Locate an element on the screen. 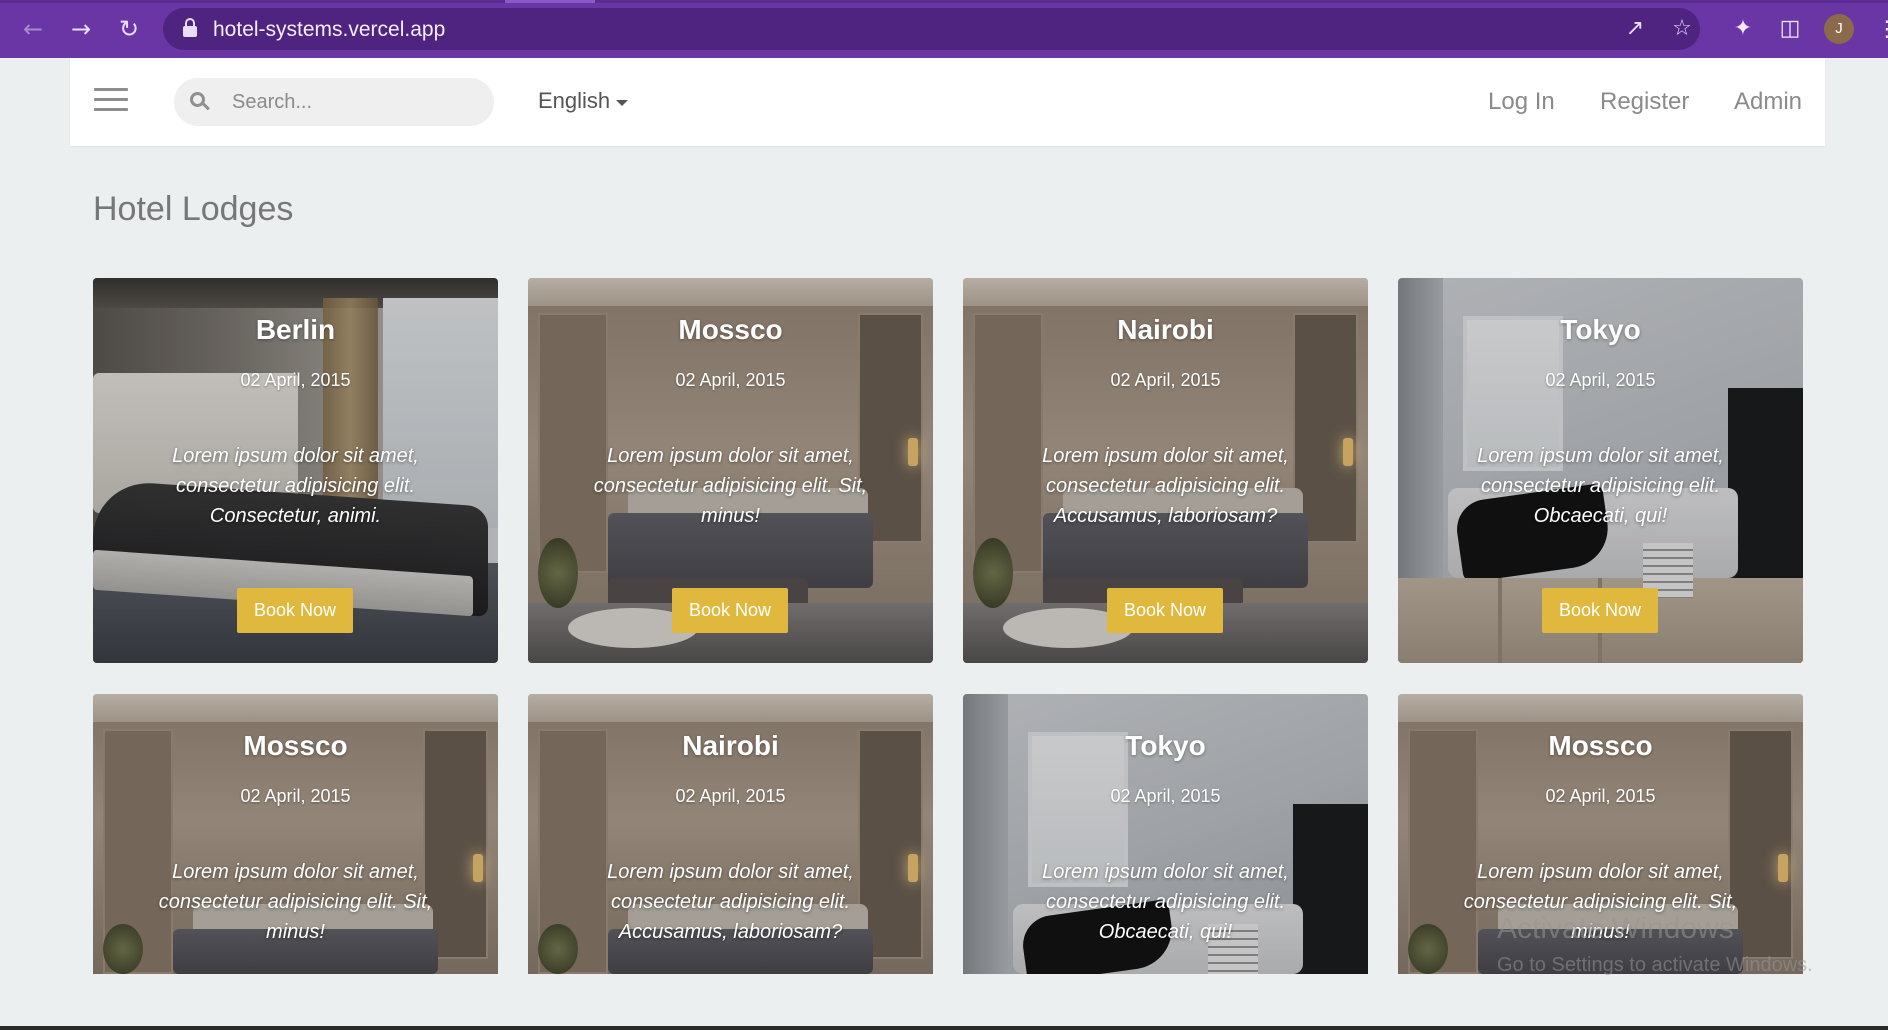 The height and width of the screenshot is (1030, 1888). side-panel-icon: ◫ is located at coordinates (1790, 29).